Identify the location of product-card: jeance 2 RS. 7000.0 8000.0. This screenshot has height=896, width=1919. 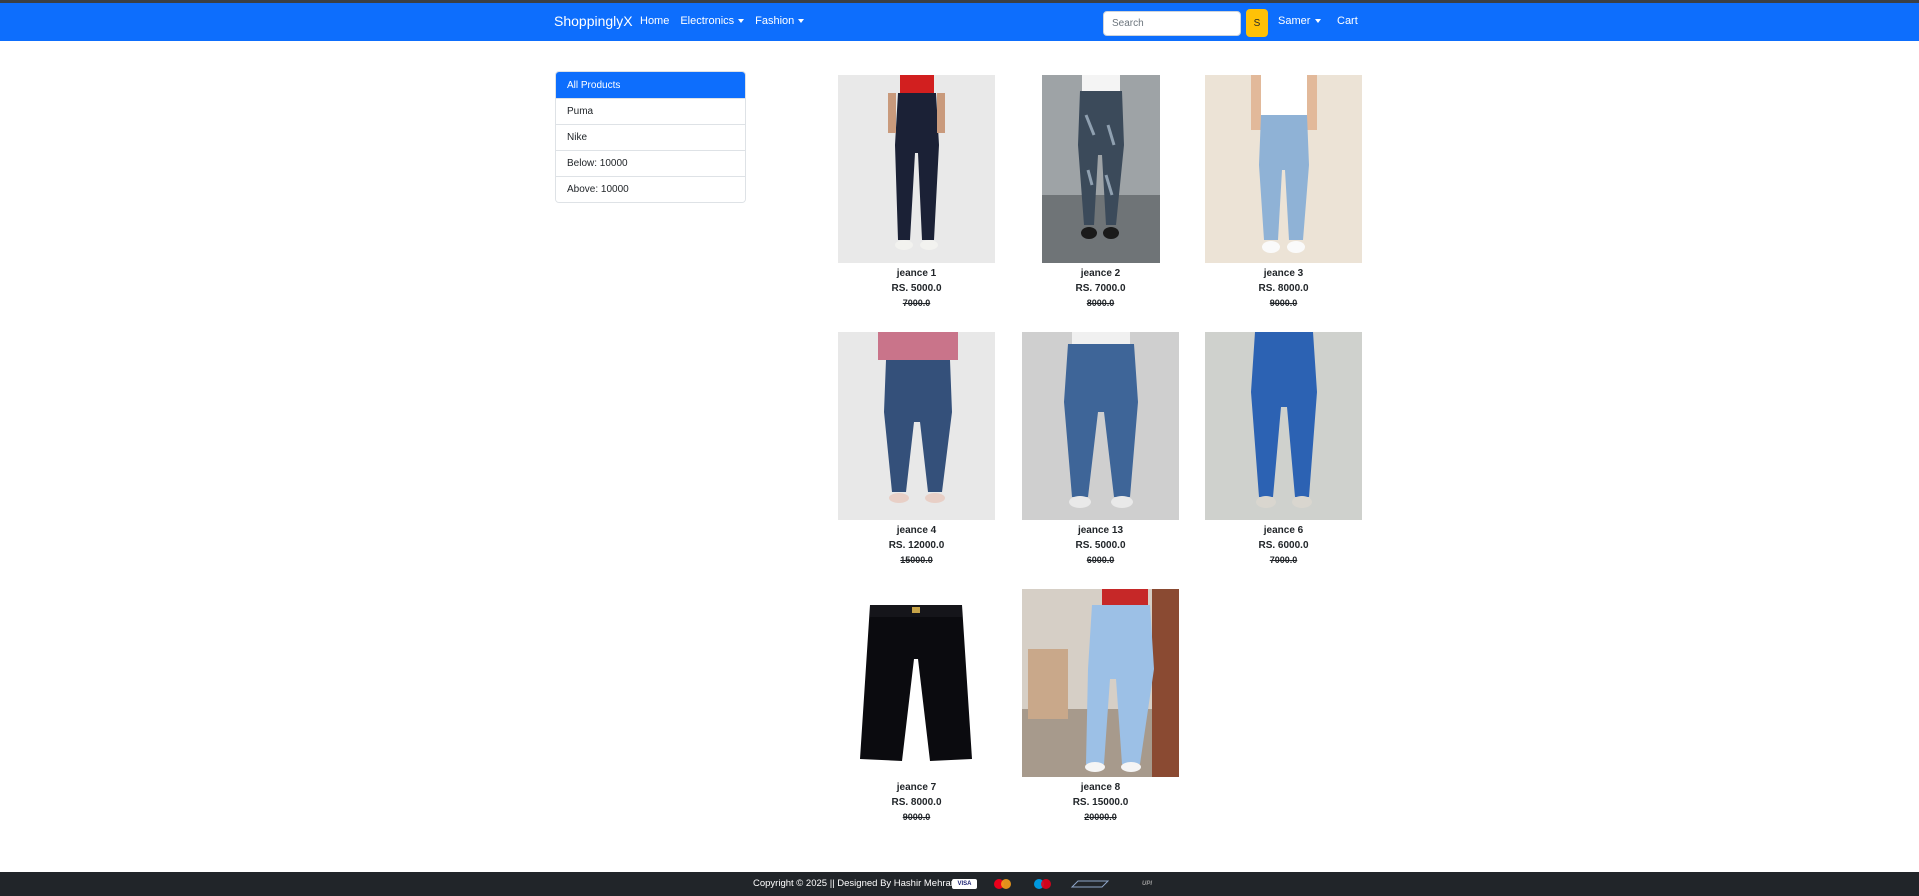
(1100, 192).